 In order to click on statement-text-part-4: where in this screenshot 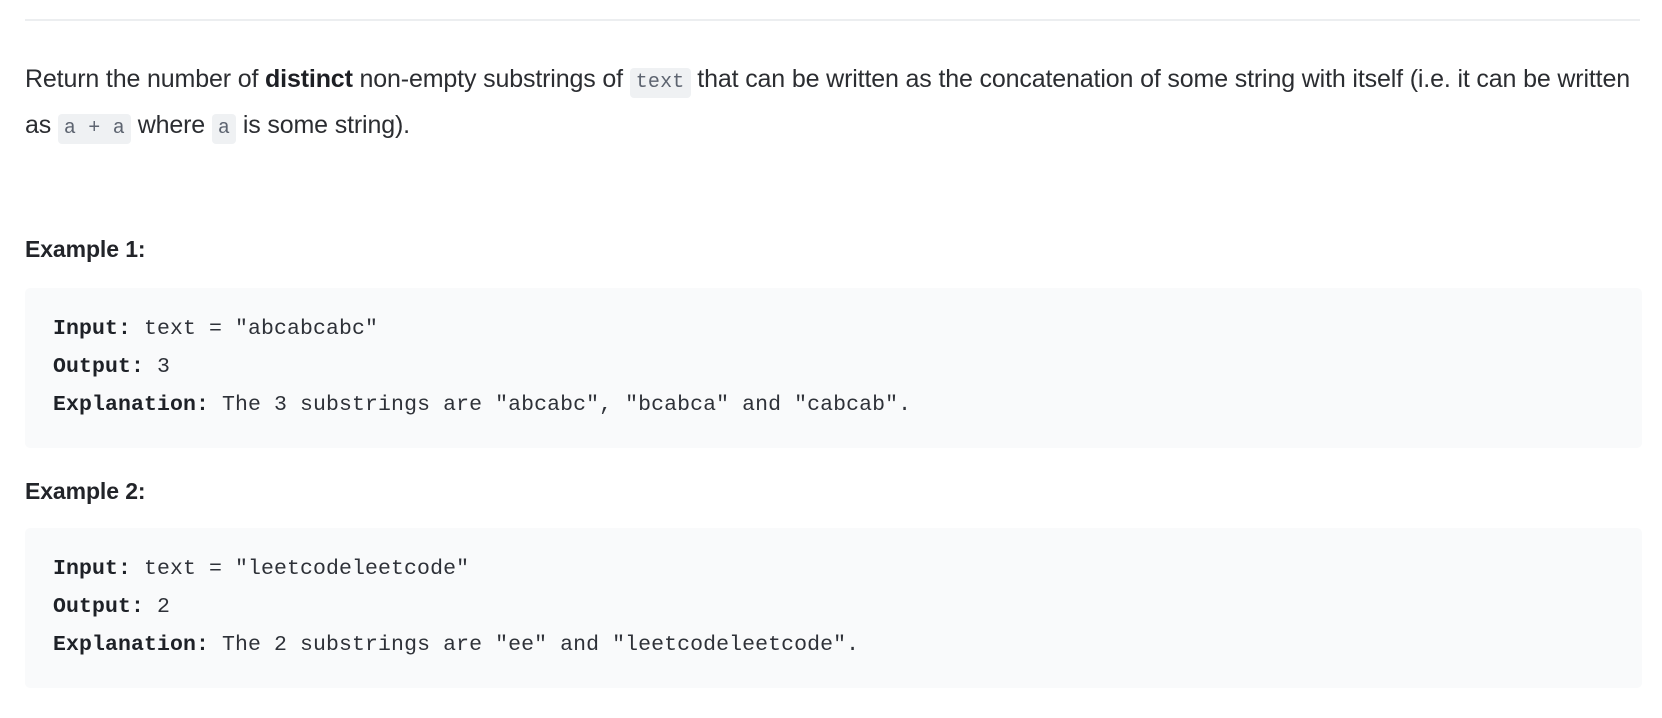, I will do `click(171, 125)`.